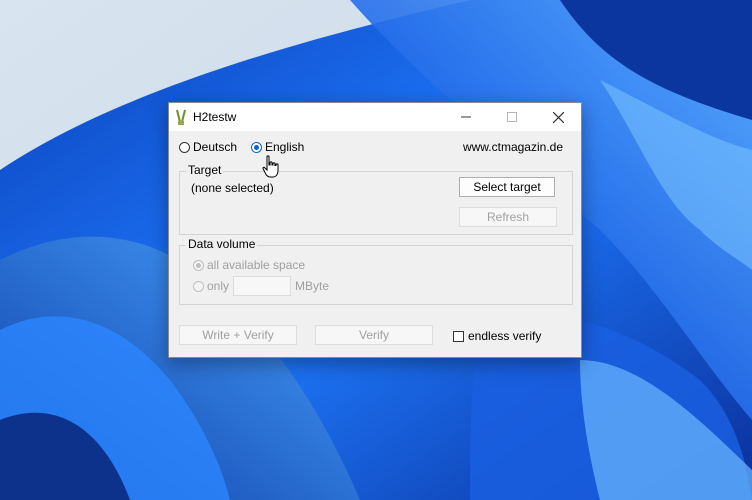 This screenshot has height=500, width=752. I want to click on radio-english-label: English, so click(285, 147).